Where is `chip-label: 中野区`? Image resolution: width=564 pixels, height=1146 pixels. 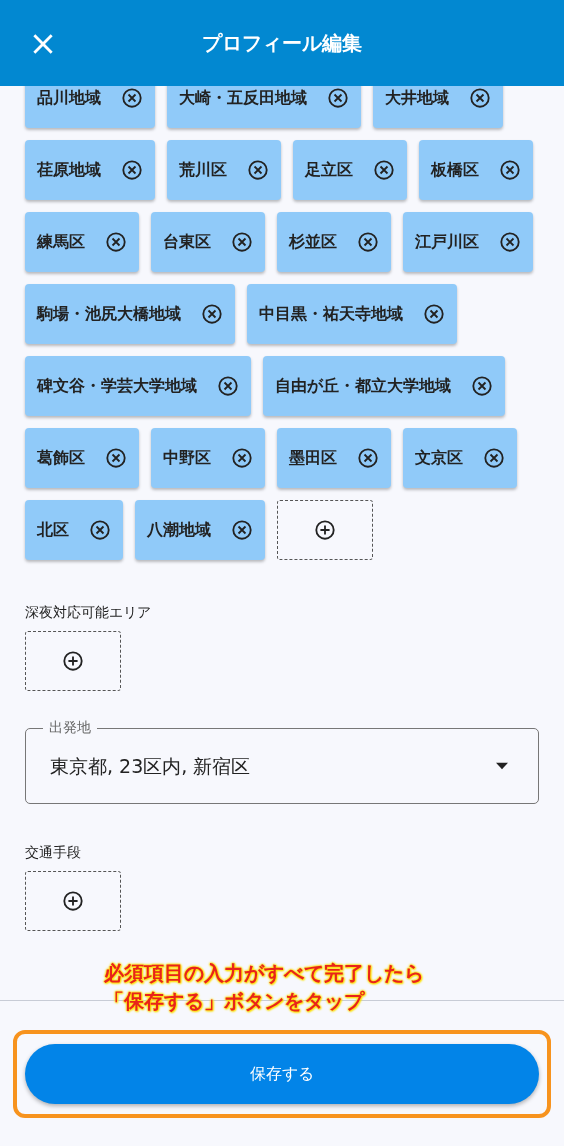 chip-label: 中野区 is located at coordinates (187, 458).